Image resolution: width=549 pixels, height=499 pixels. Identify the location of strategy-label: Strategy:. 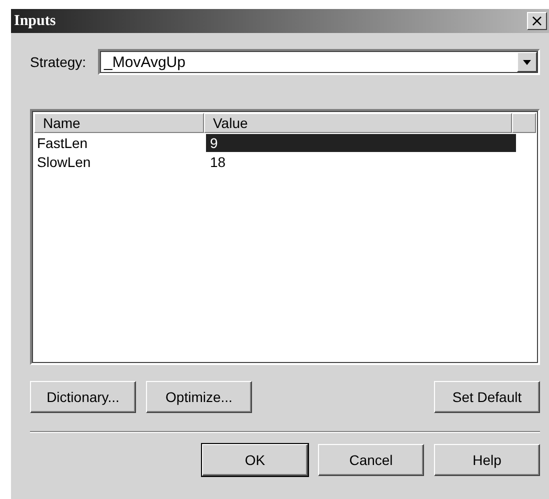
(58, 62).